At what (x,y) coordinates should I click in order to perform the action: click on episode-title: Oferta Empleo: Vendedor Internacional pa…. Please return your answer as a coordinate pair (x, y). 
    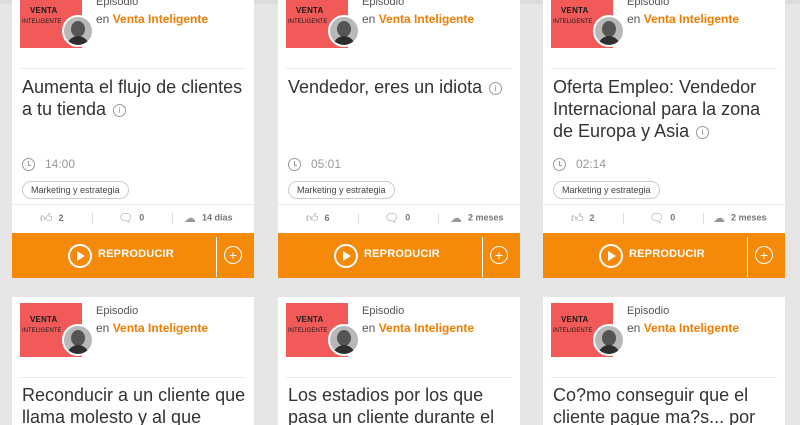
    Looking at the image, I should click on (666, 109).